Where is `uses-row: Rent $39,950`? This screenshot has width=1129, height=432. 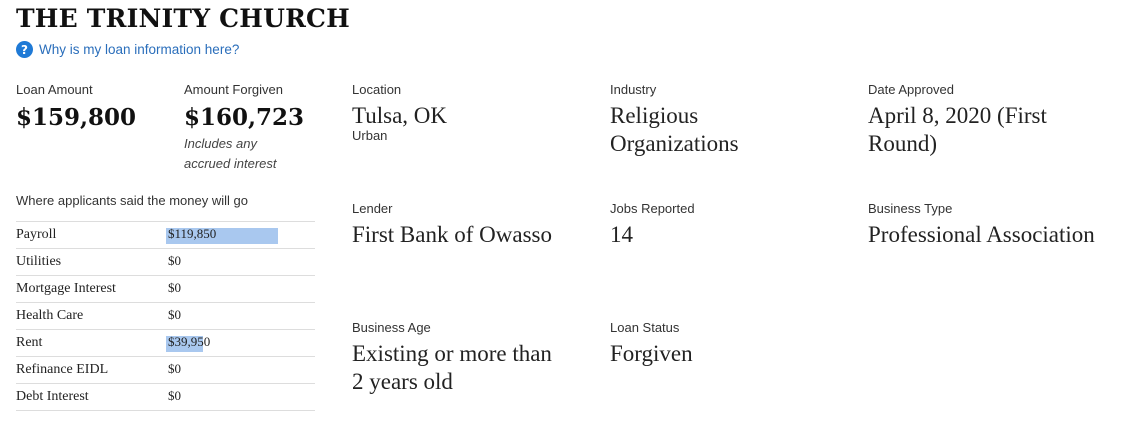 uses-row: Rent $39,950 is located at coordinates (165, 343).